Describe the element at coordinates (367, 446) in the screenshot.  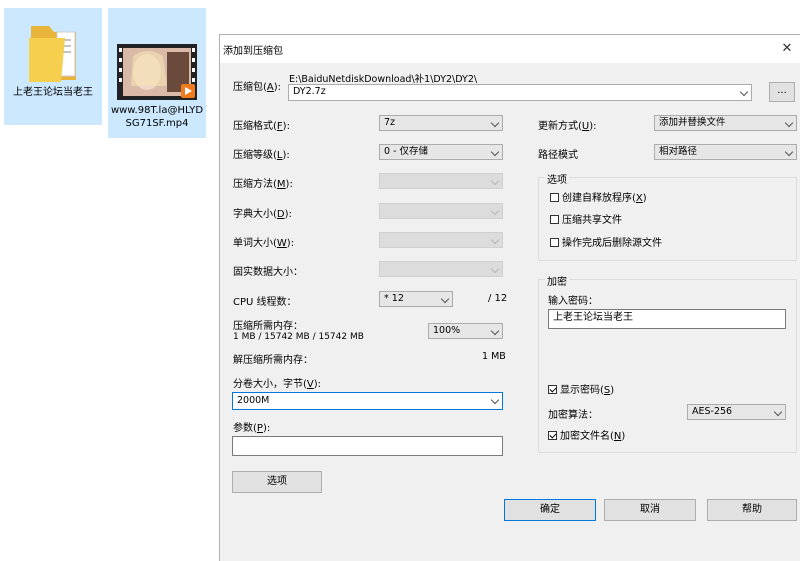
I see `params-input` at that location.